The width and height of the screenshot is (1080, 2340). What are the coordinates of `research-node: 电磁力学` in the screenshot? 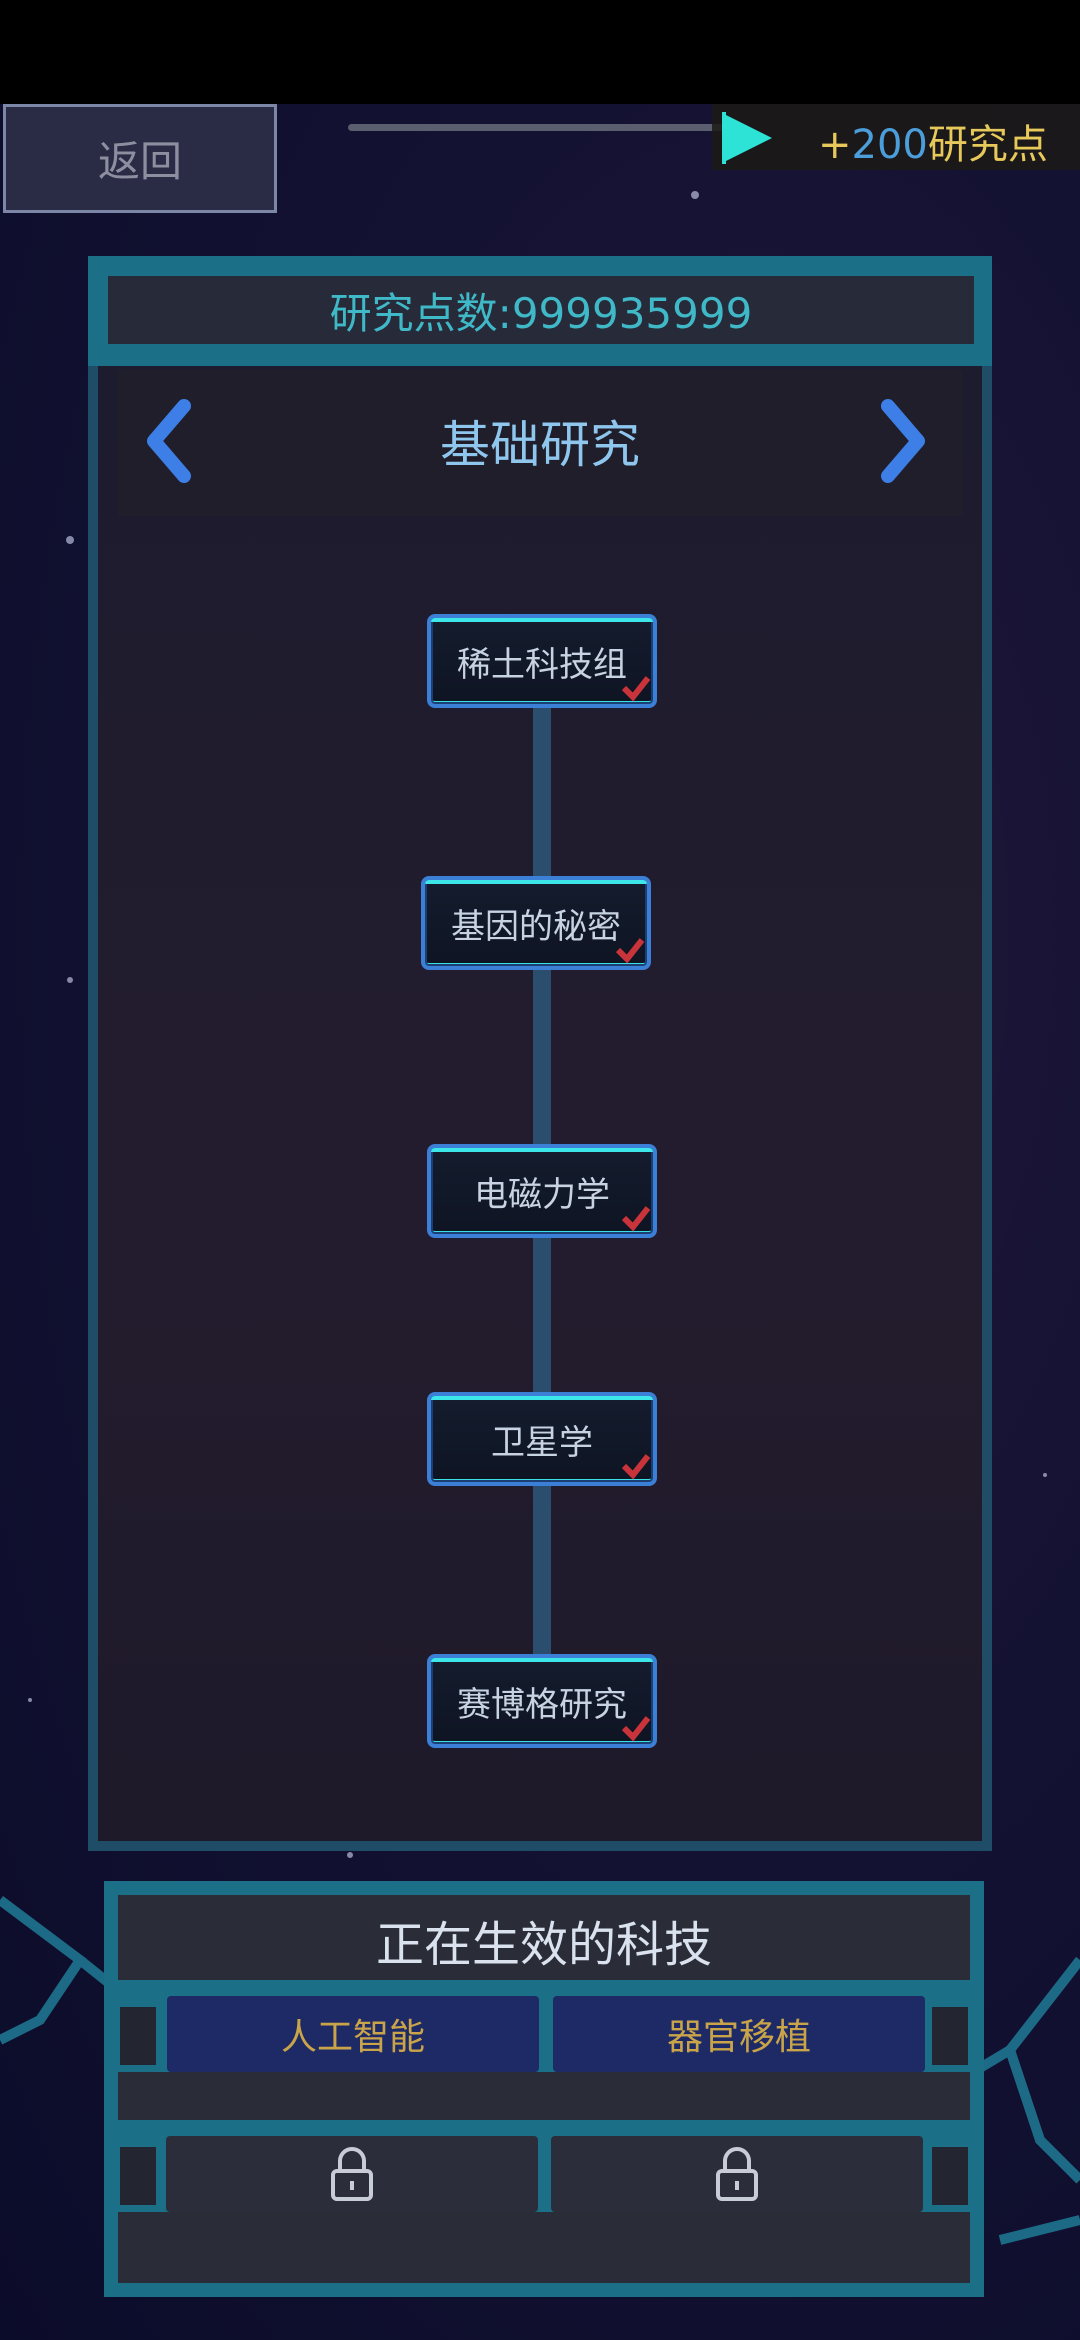 It's located at (542, 1191).